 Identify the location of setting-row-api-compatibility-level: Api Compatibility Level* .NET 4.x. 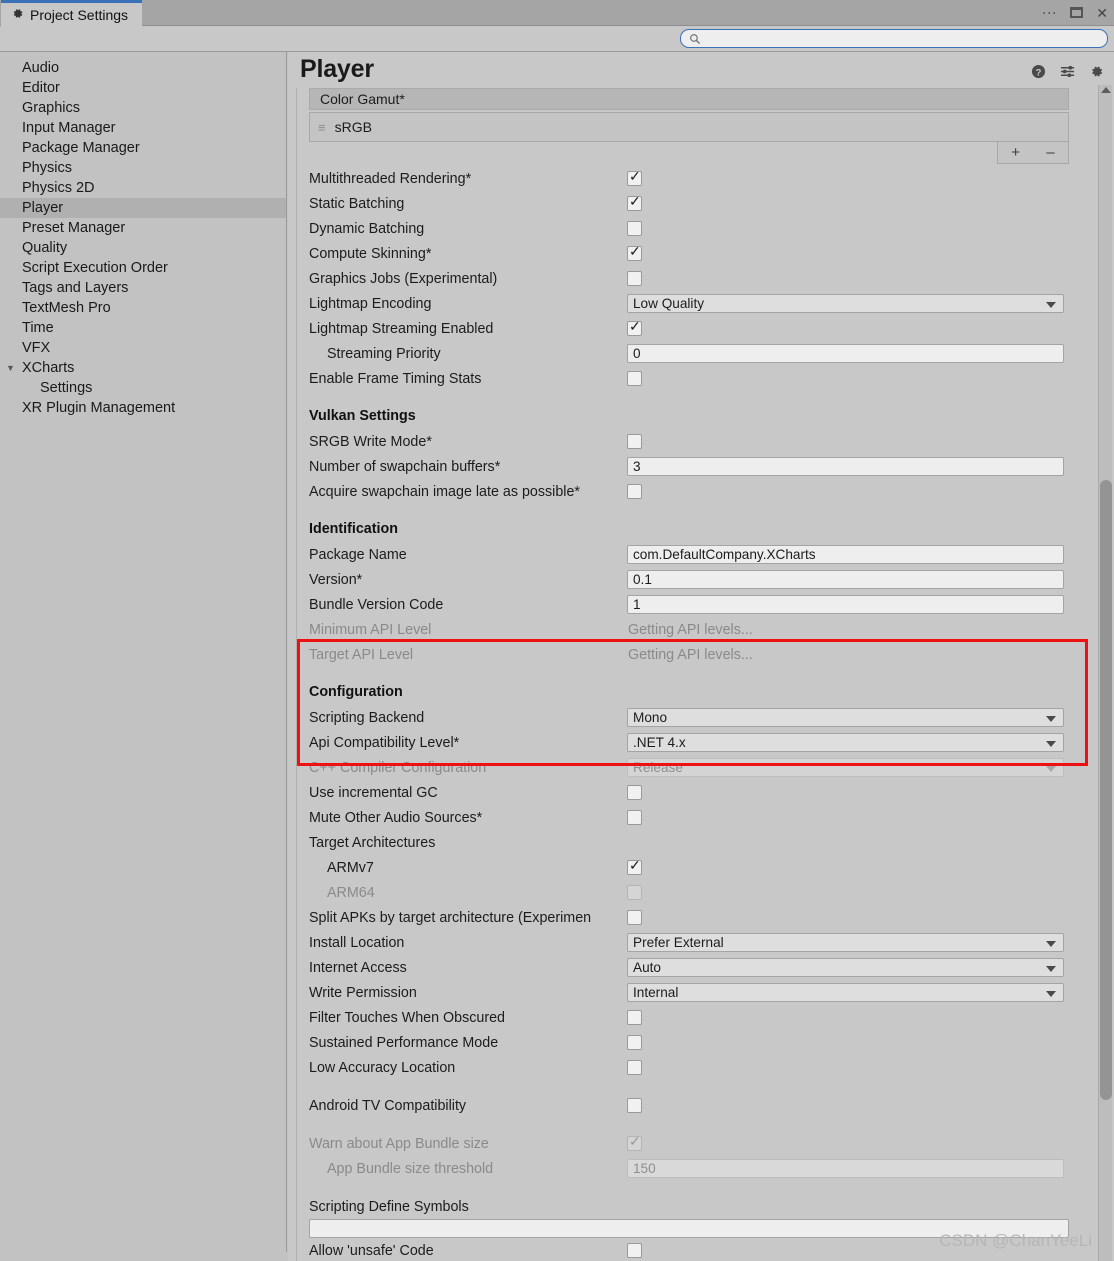
(692, 742).